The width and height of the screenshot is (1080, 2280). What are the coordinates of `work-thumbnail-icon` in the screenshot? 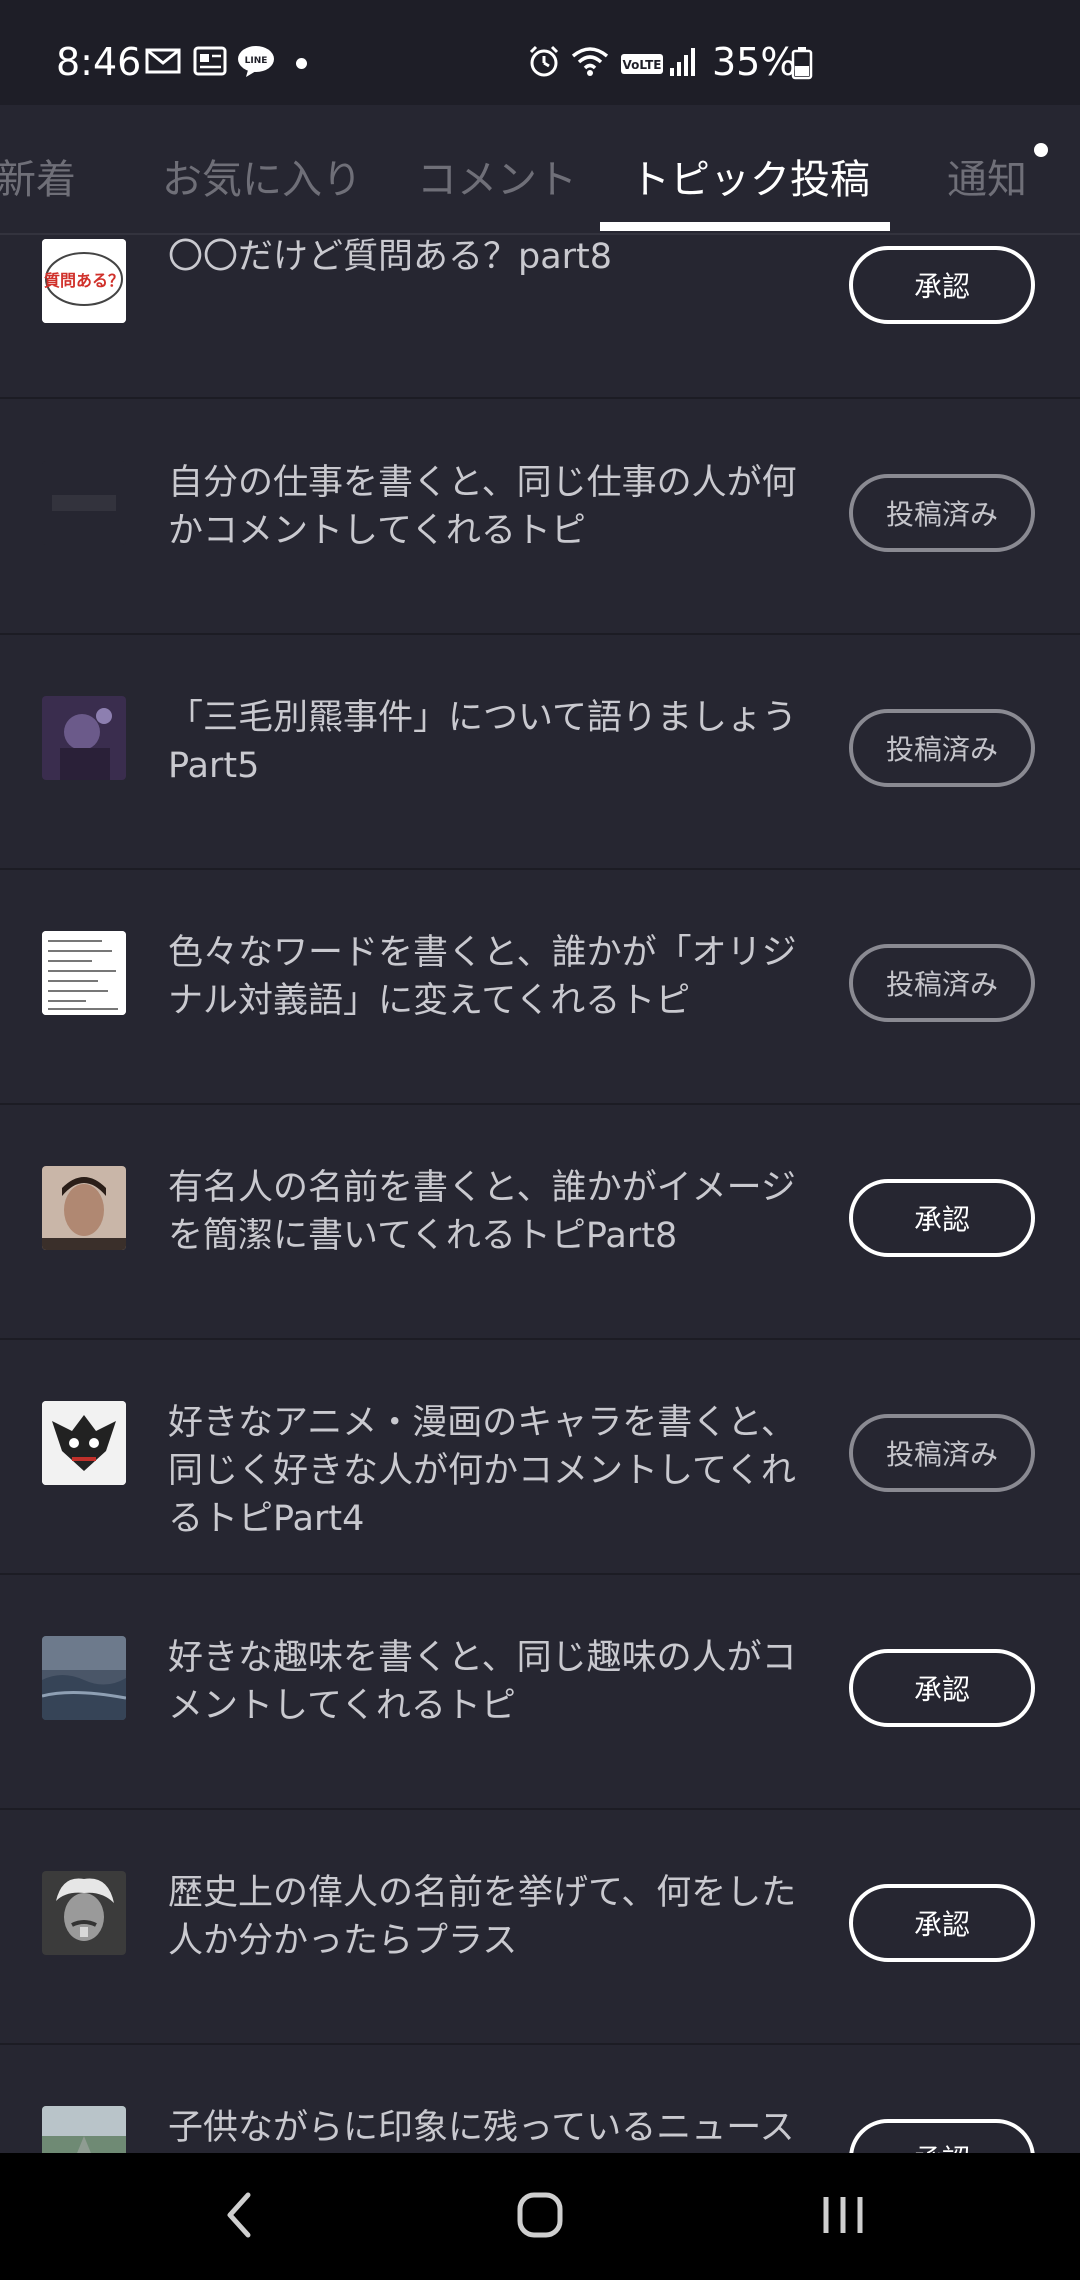 It's located at (84, 503).